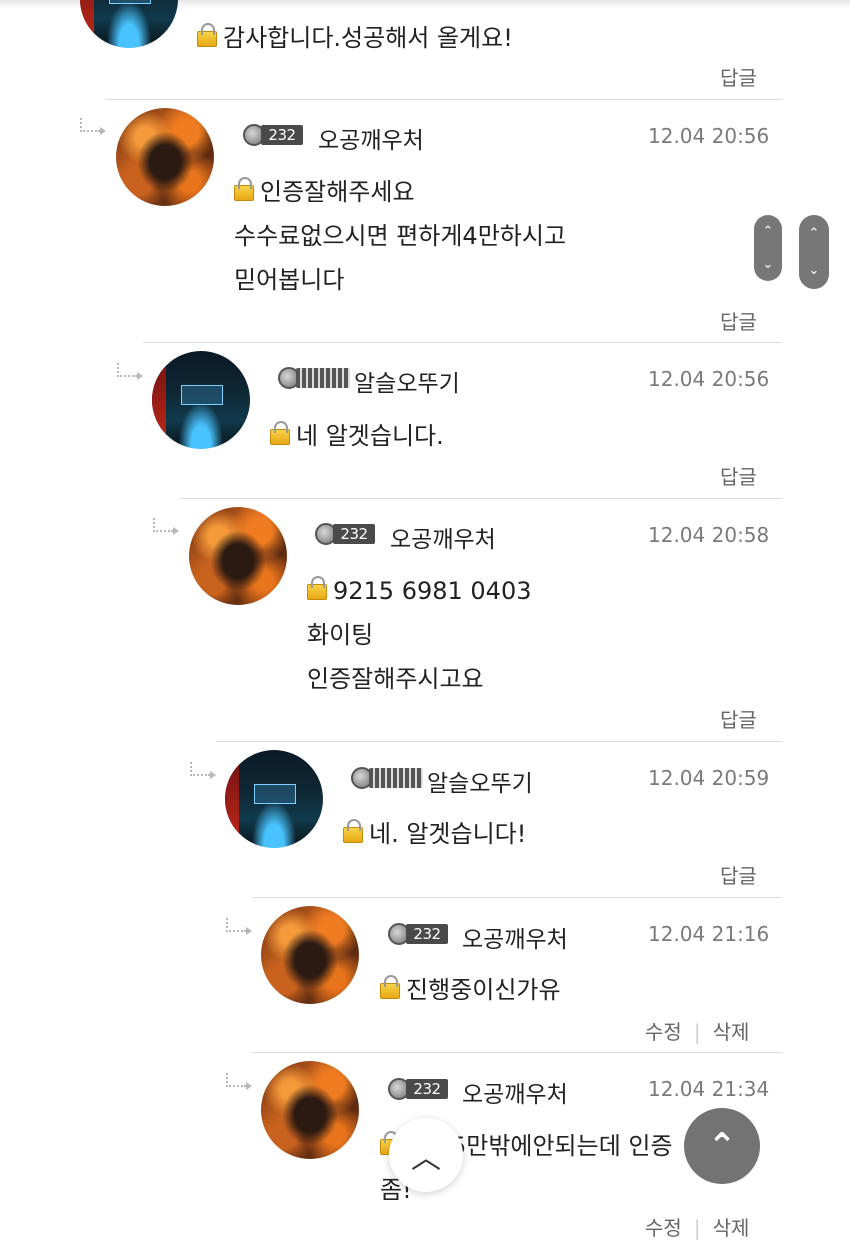 This screenshot has height=1250, width=850. Describe the element at coordinates (370, 436) in the screenshot. I see `comment-line: 네 알겟습니다.` at that location.